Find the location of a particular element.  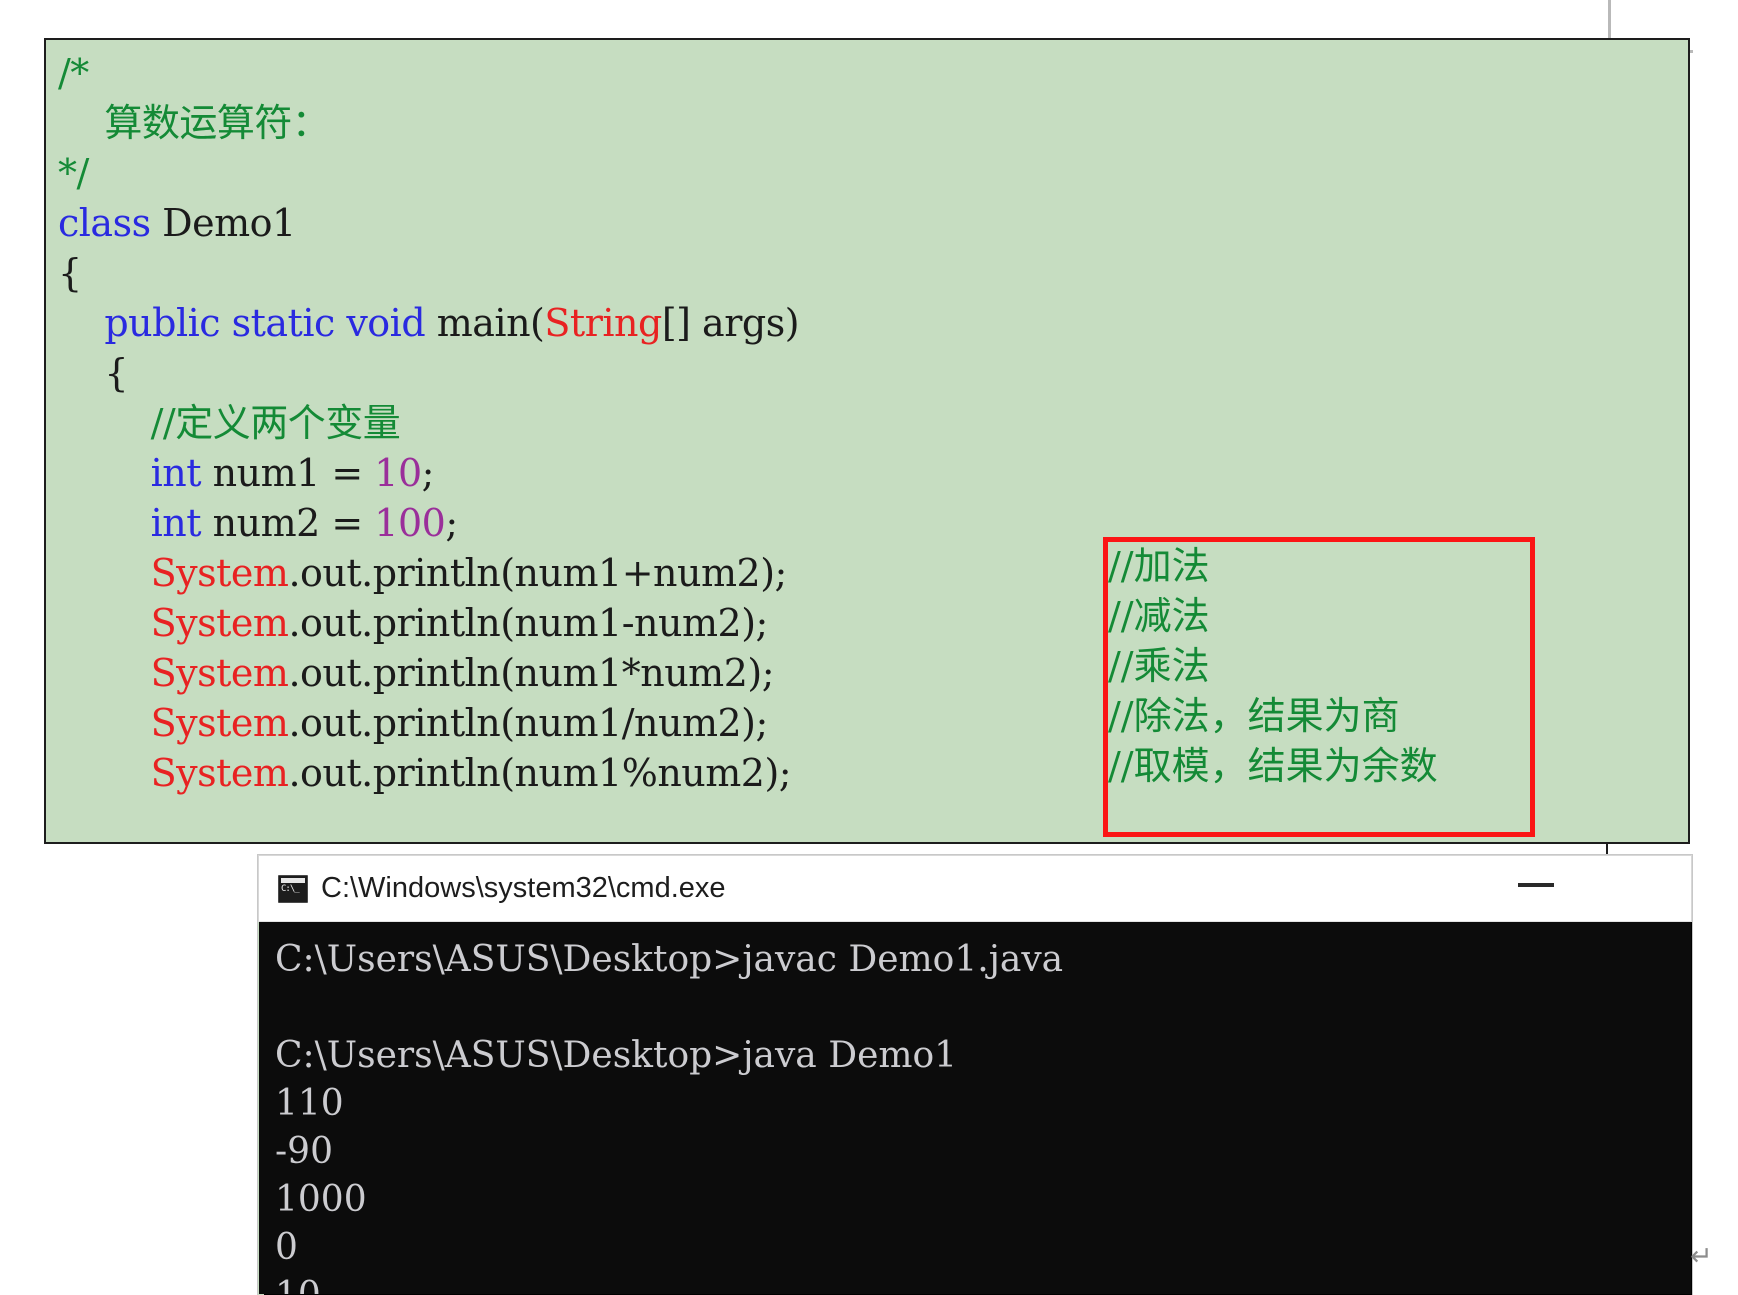

code-line: public static void main(String[] args) is located at coordinates (873, 323).